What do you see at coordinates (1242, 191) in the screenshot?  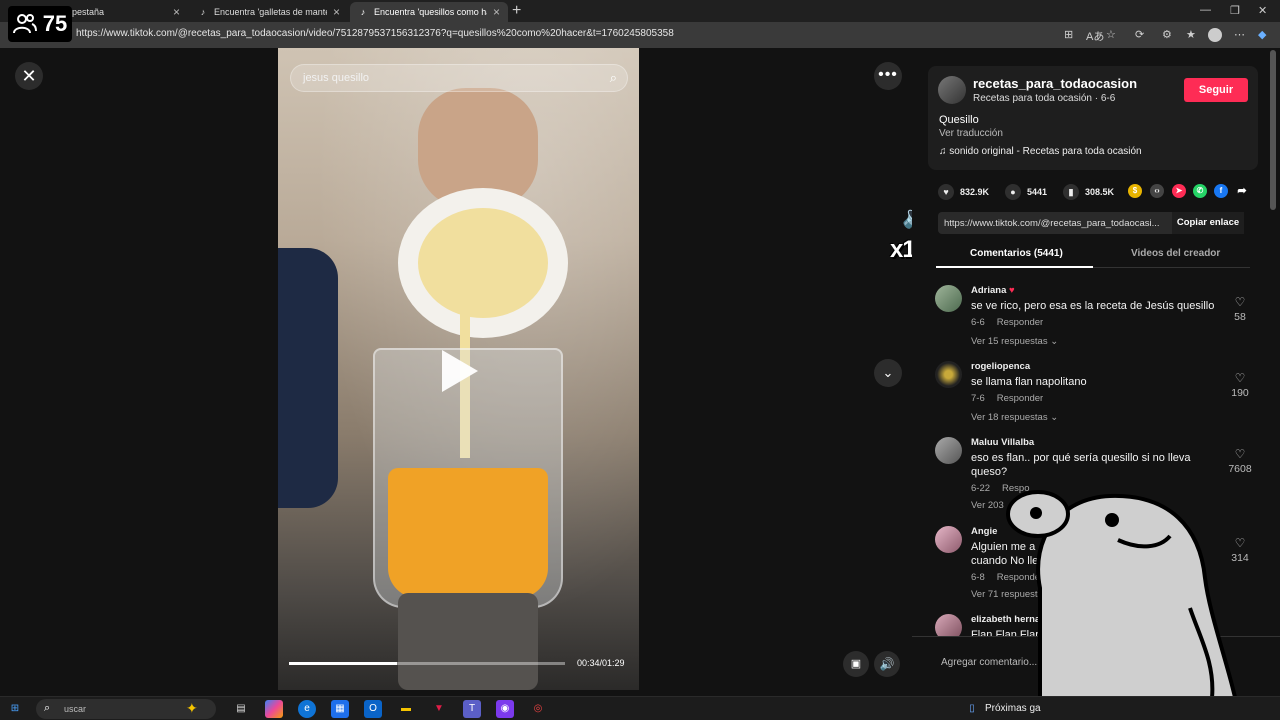 I see `share-arrow-icon: ➦` at bounding box center [1242, 191].